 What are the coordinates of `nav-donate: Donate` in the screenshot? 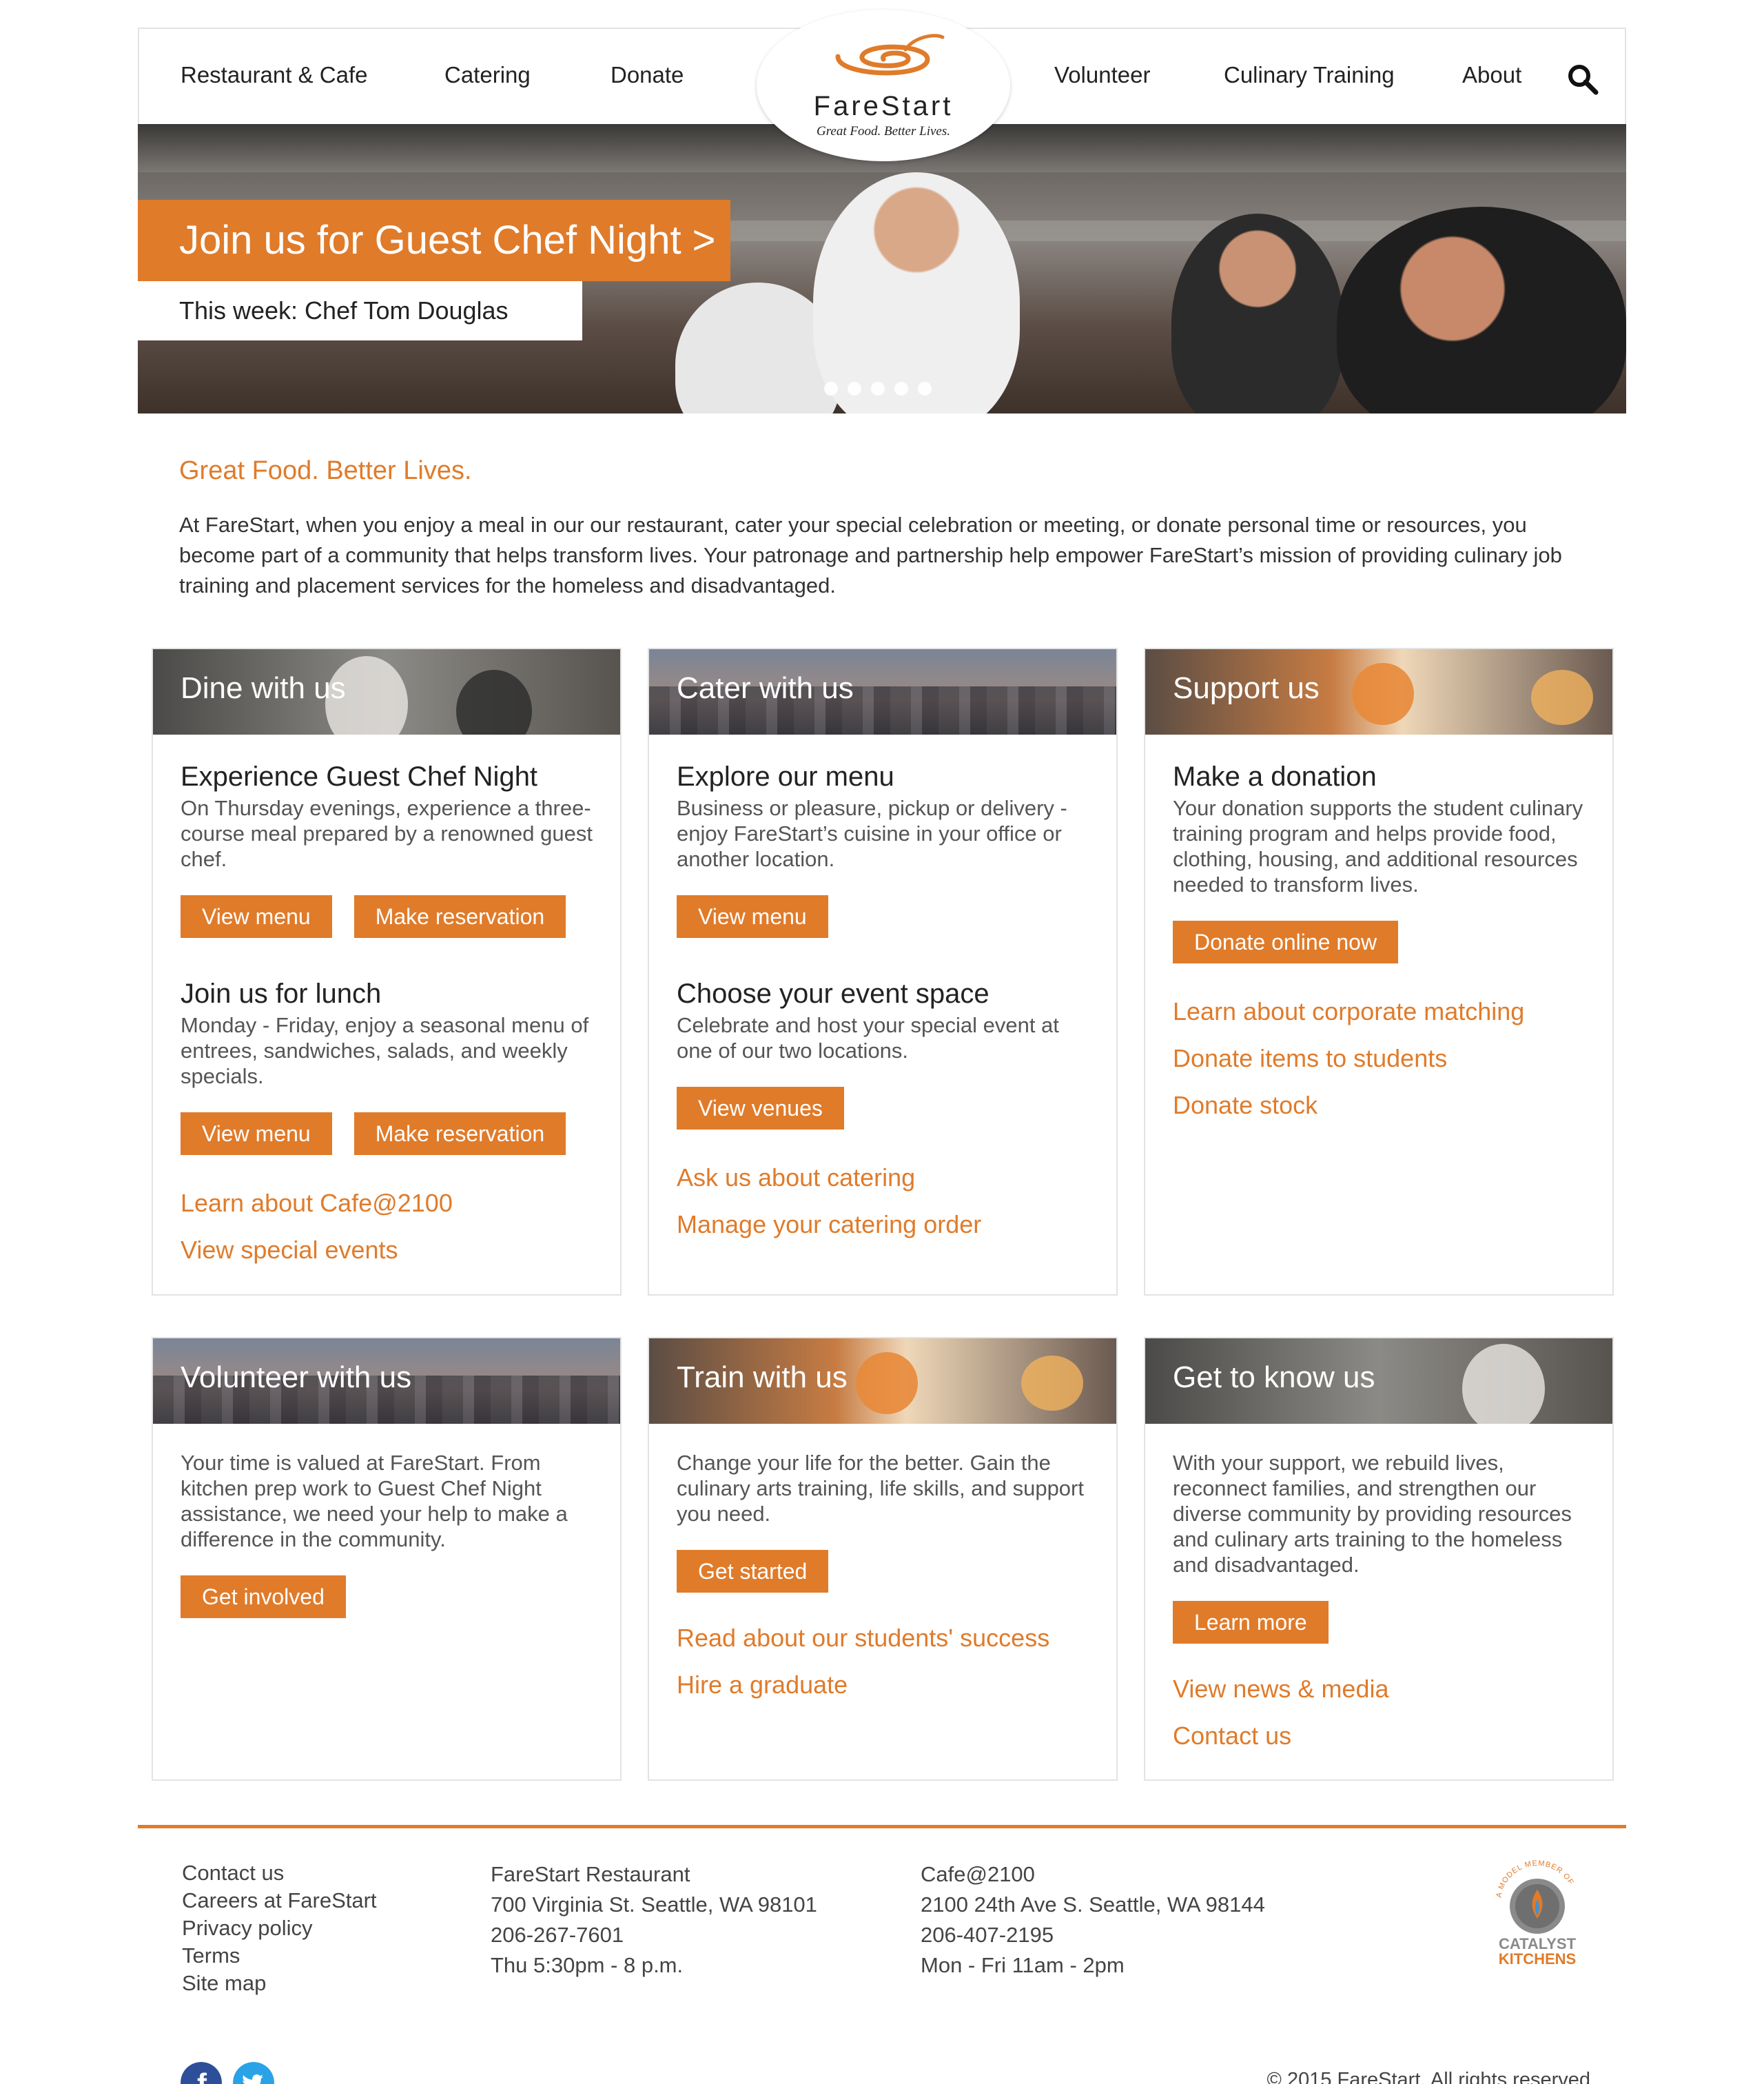 It's located at (647, 75).